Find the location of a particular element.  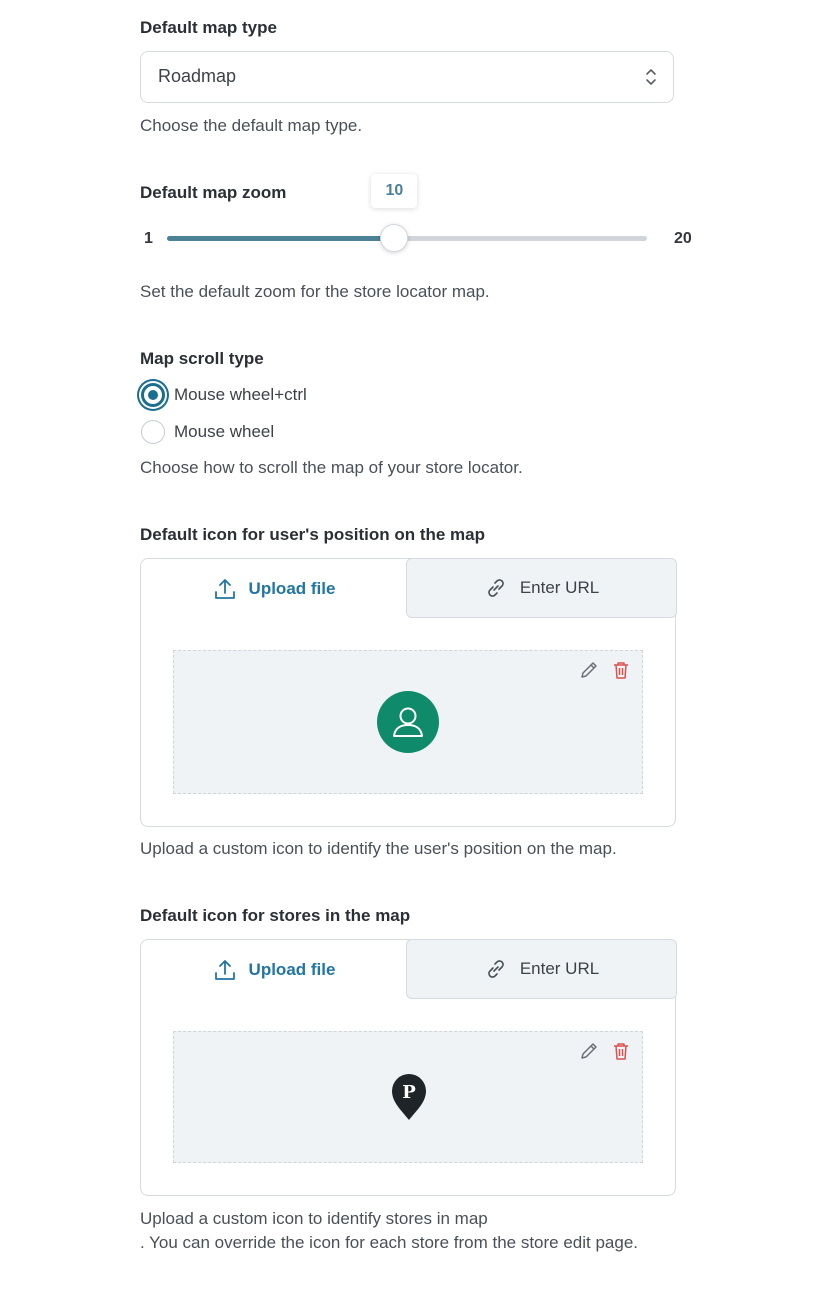

user-icon-upload-card: Upload file Enter URL is located at coordinates (408, 692).